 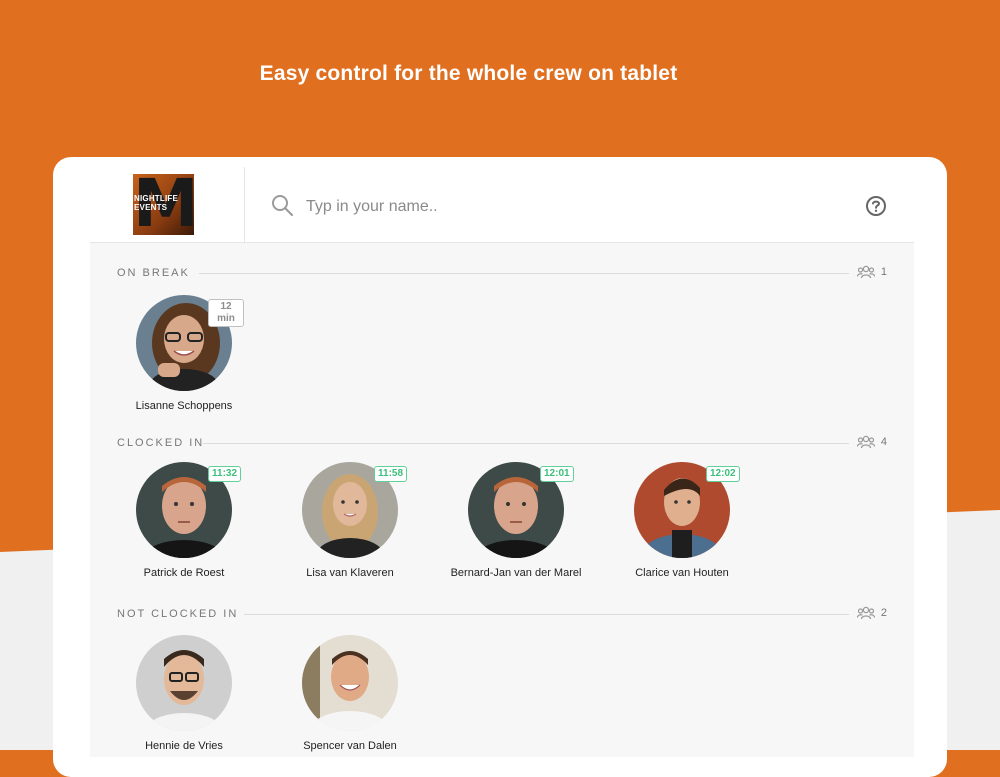 I want to click on crew-member-name: Patrick de Roest, so click(x=184, y=573).